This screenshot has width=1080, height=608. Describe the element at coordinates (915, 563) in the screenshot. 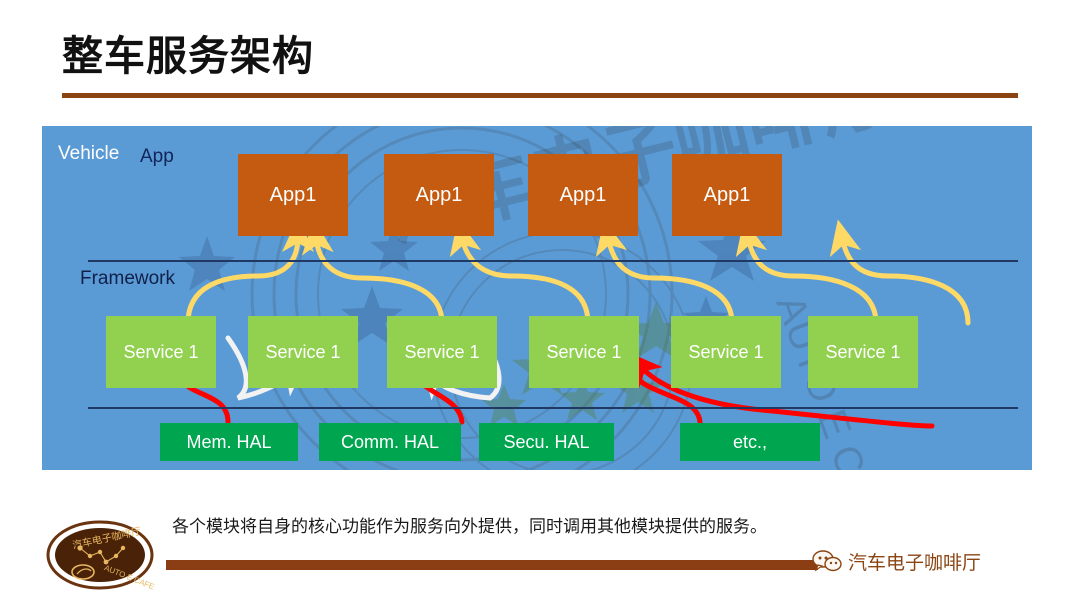

I see `wechat-account-name: 汽车电子咖啡厅` at that location.